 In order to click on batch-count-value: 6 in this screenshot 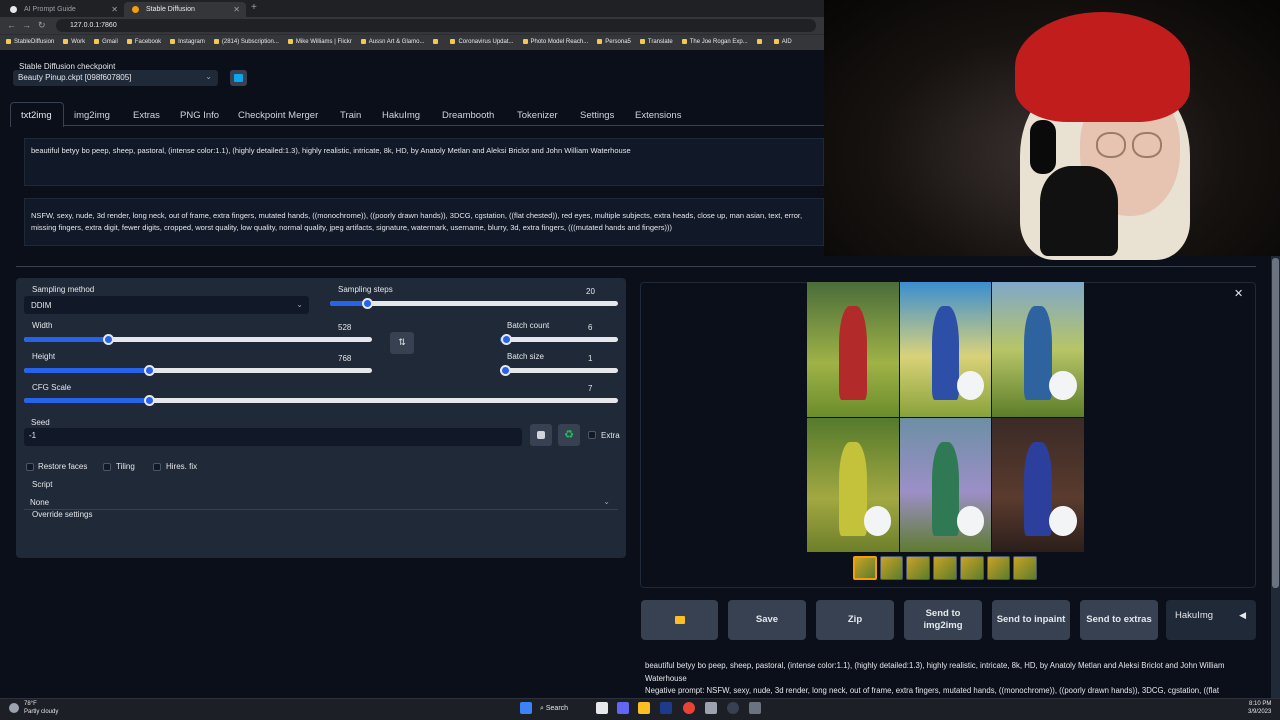, I will do `click(590, 327)`.